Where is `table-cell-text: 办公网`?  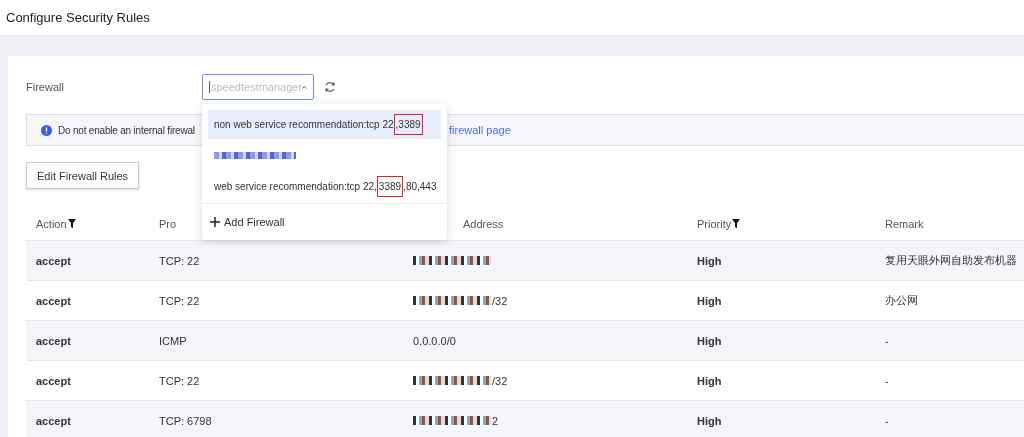
table-cell-text: 办公网 is located at coordinates (901, 300).